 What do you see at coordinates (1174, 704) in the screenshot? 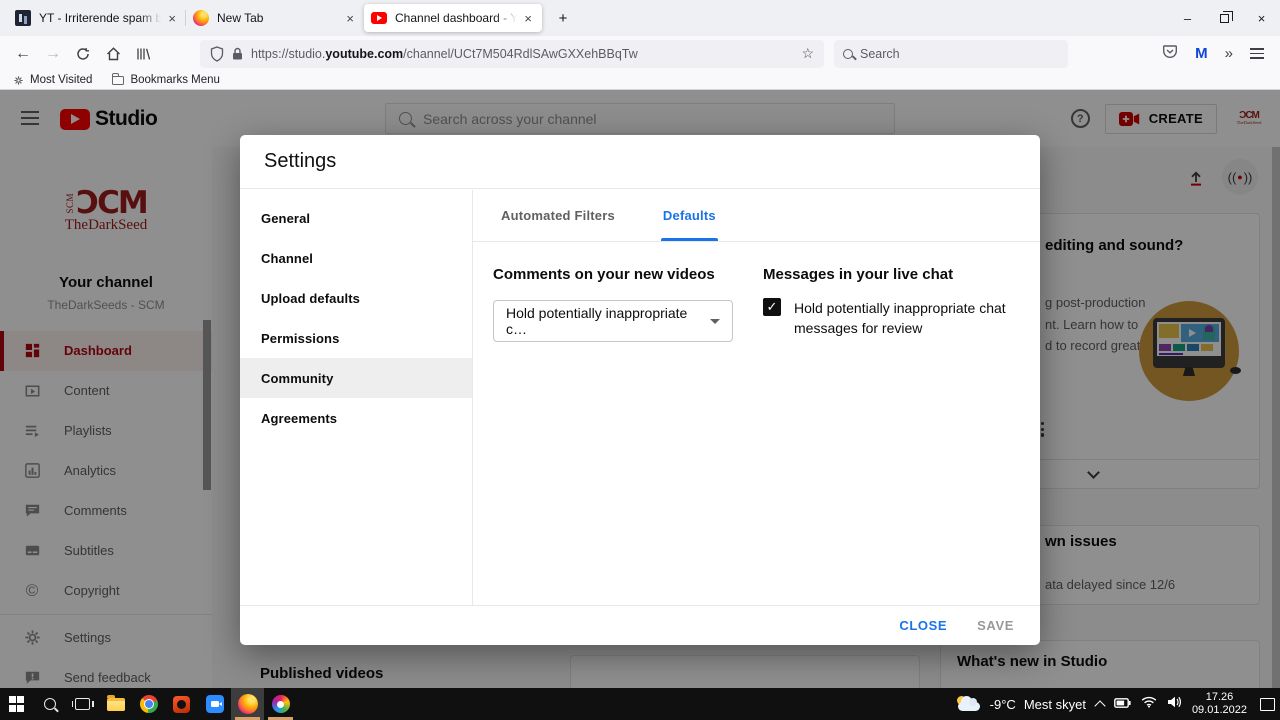
I see `volume-icon` at bounding box center [1174, 704].